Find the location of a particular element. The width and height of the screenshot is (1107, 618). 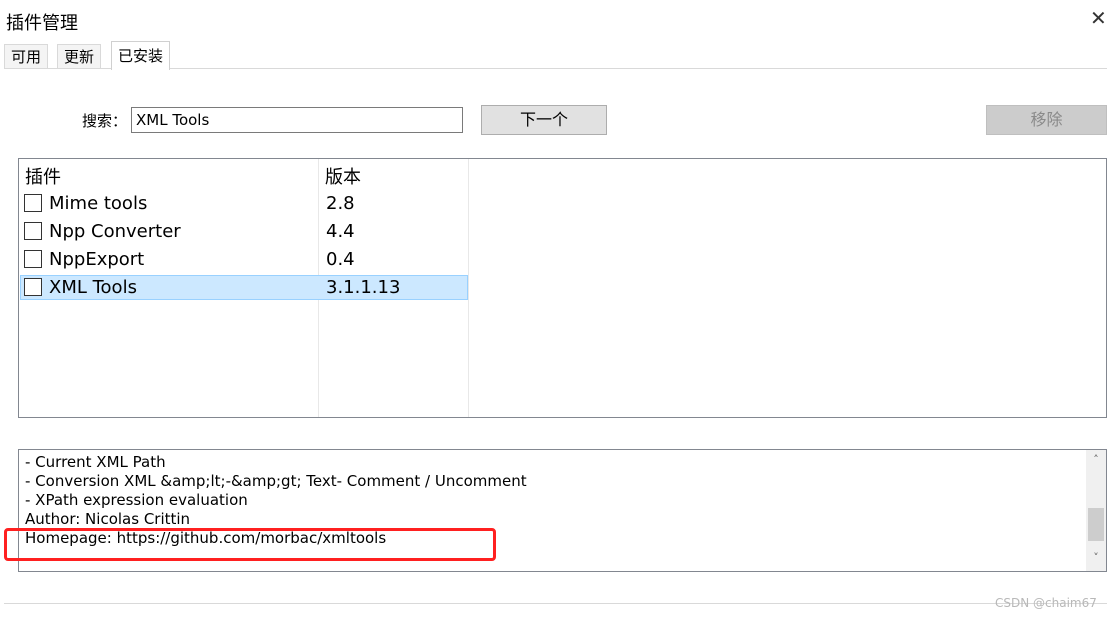

search-label: 搜索： is located at coordinates (105, 121).